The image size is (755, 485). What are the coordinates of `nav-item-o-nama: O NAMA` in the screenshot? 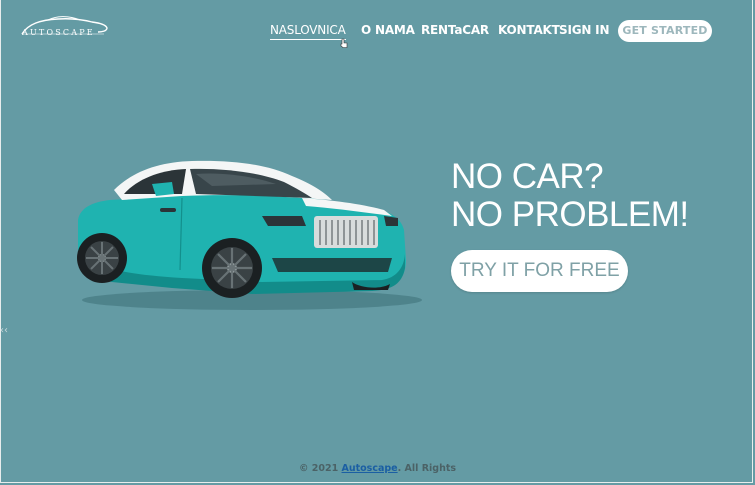 It's located at (388, 30).